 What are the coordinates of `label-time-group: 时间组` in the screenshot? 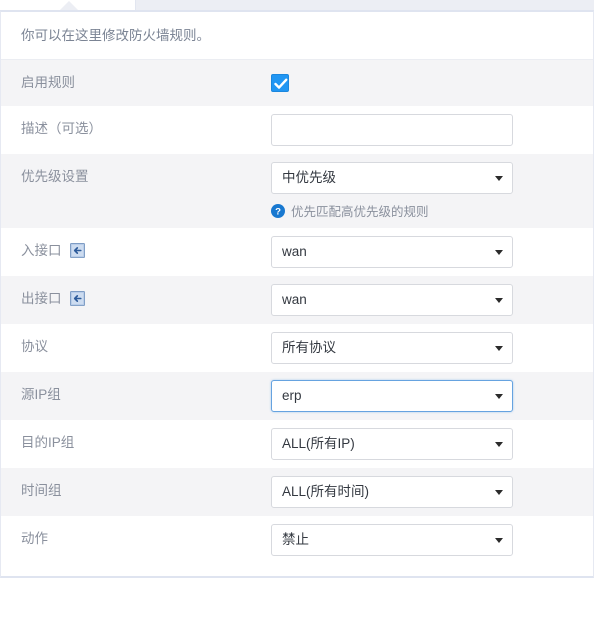 It's located at (41, 490).